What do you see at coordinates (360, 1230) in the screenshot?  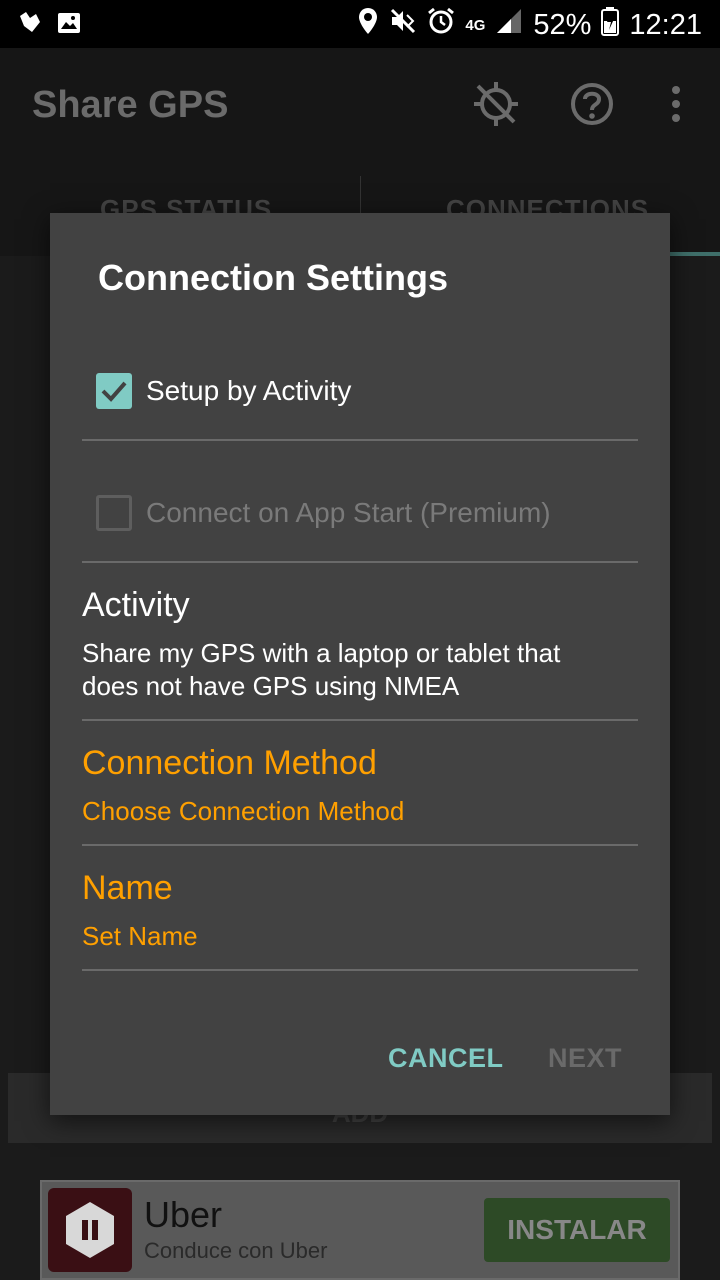 I see `ad-banner: Uber Conduce con Uber INSTALAR` at bounding box center [360, 1230].